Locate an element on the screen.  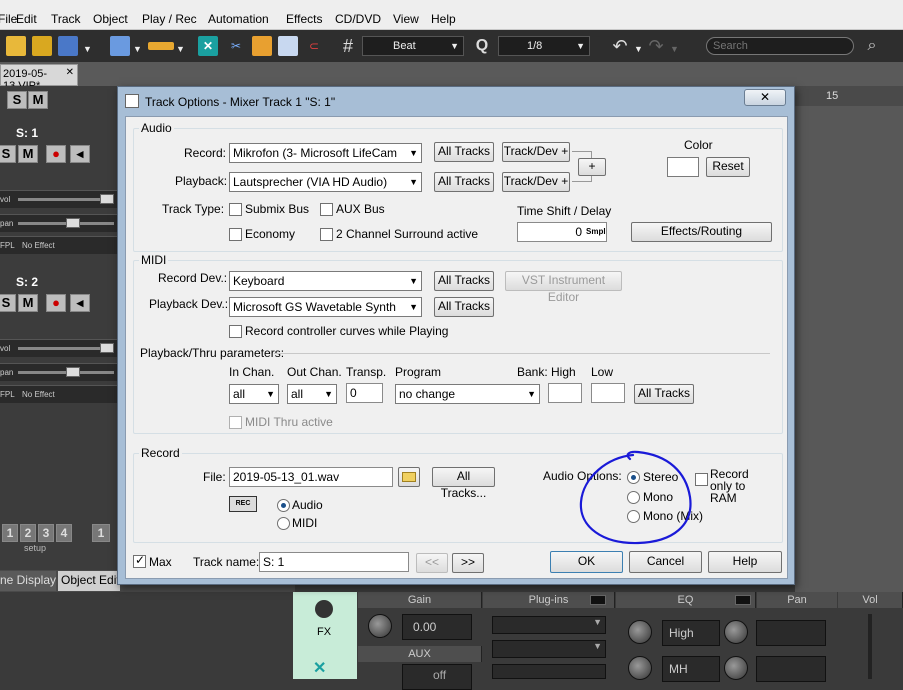
midi-playback-all-tracks-button: All Tracks is located at coordinates (464, 307).